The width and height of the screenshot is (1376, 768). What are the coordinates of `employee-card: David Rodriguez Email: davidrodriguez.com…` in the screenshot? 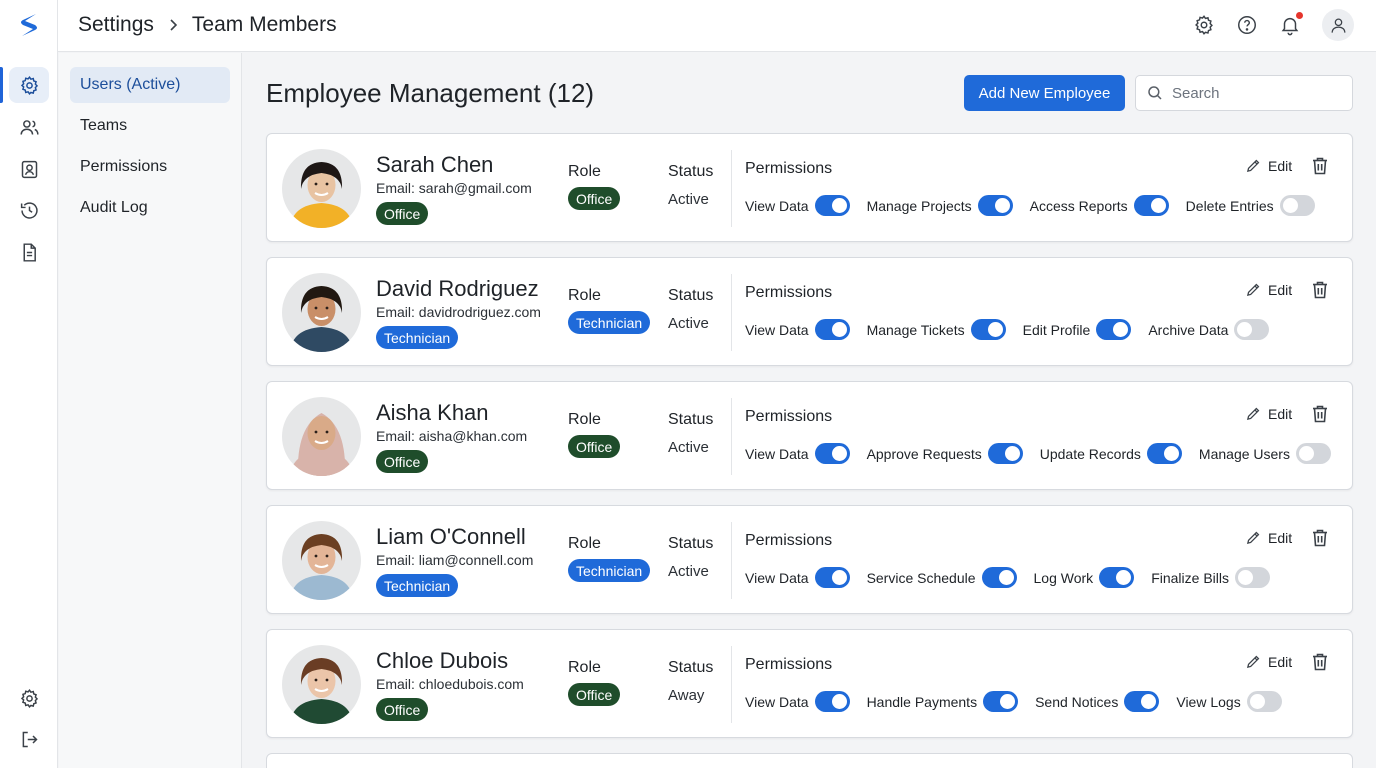 It's located at (809, 311).